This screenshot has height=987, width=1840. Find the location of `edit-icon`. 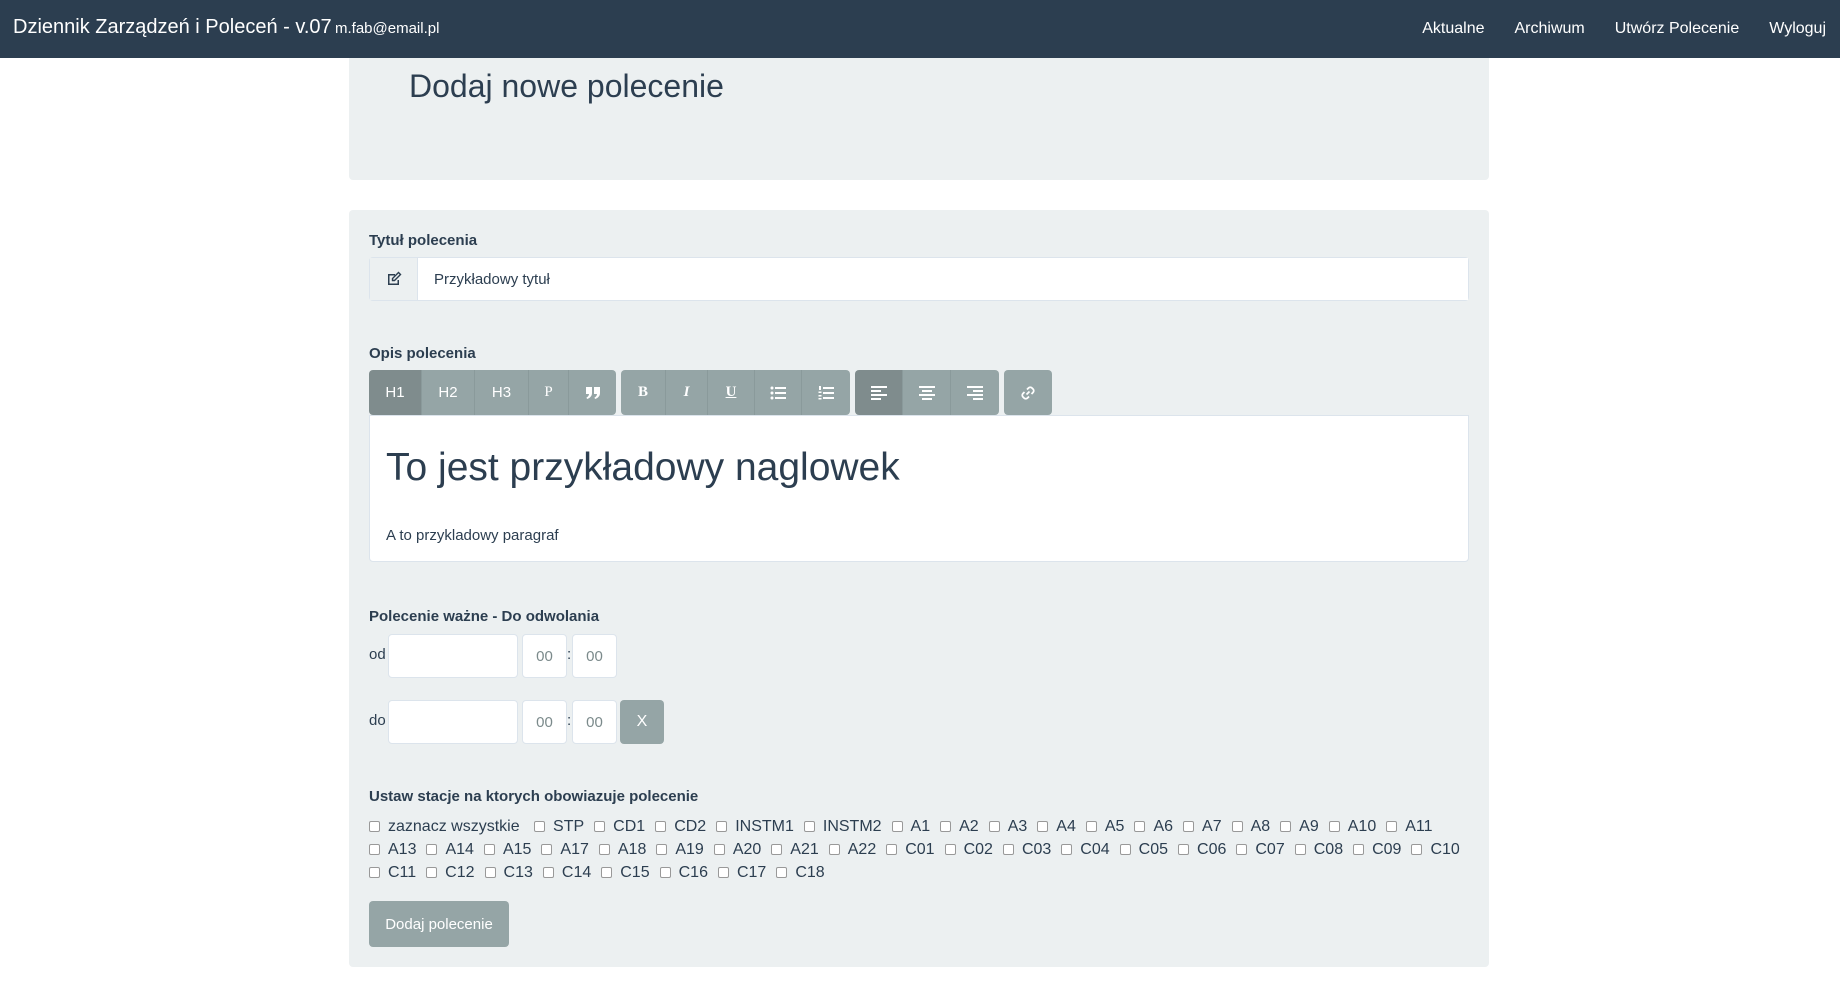

edit-icon is located at coordinates (394, 279).